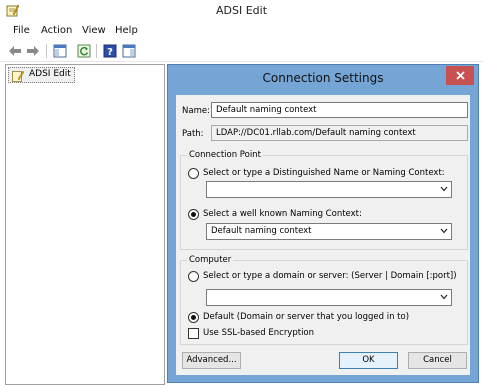 The image size is (483, 385). I want to click on forward-button, so click(33, 51).